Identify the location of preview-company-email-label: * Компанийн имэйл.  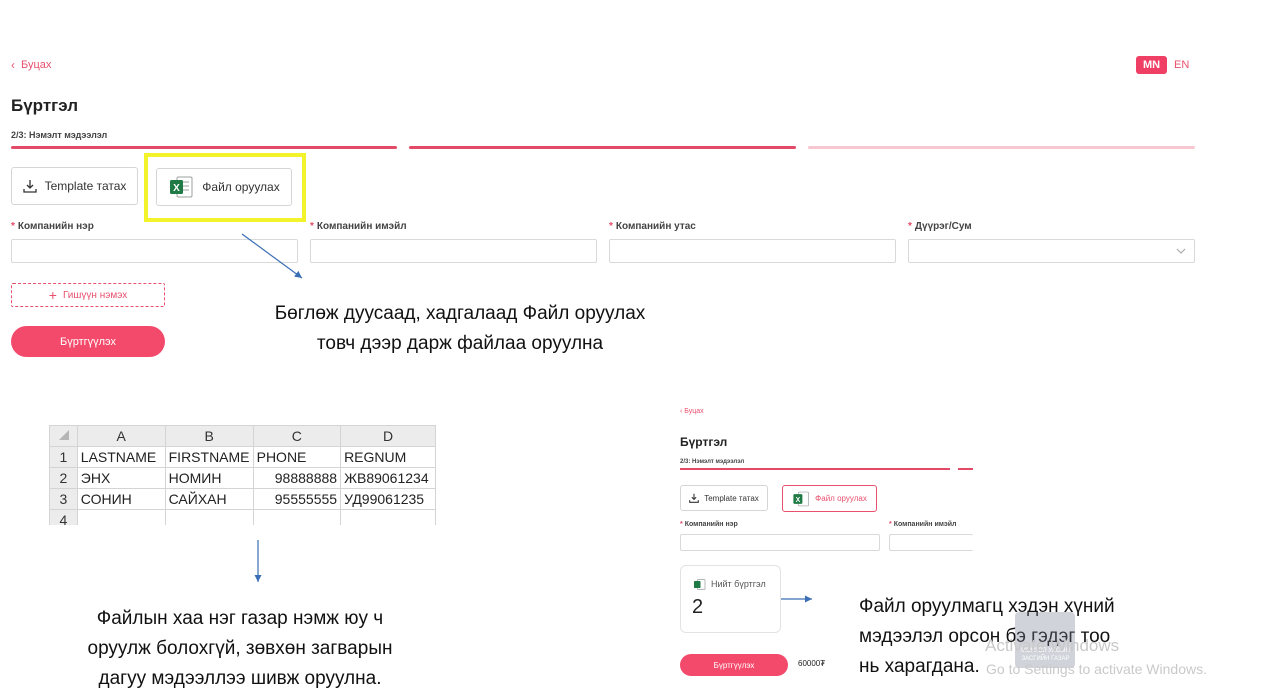
(923, 524).